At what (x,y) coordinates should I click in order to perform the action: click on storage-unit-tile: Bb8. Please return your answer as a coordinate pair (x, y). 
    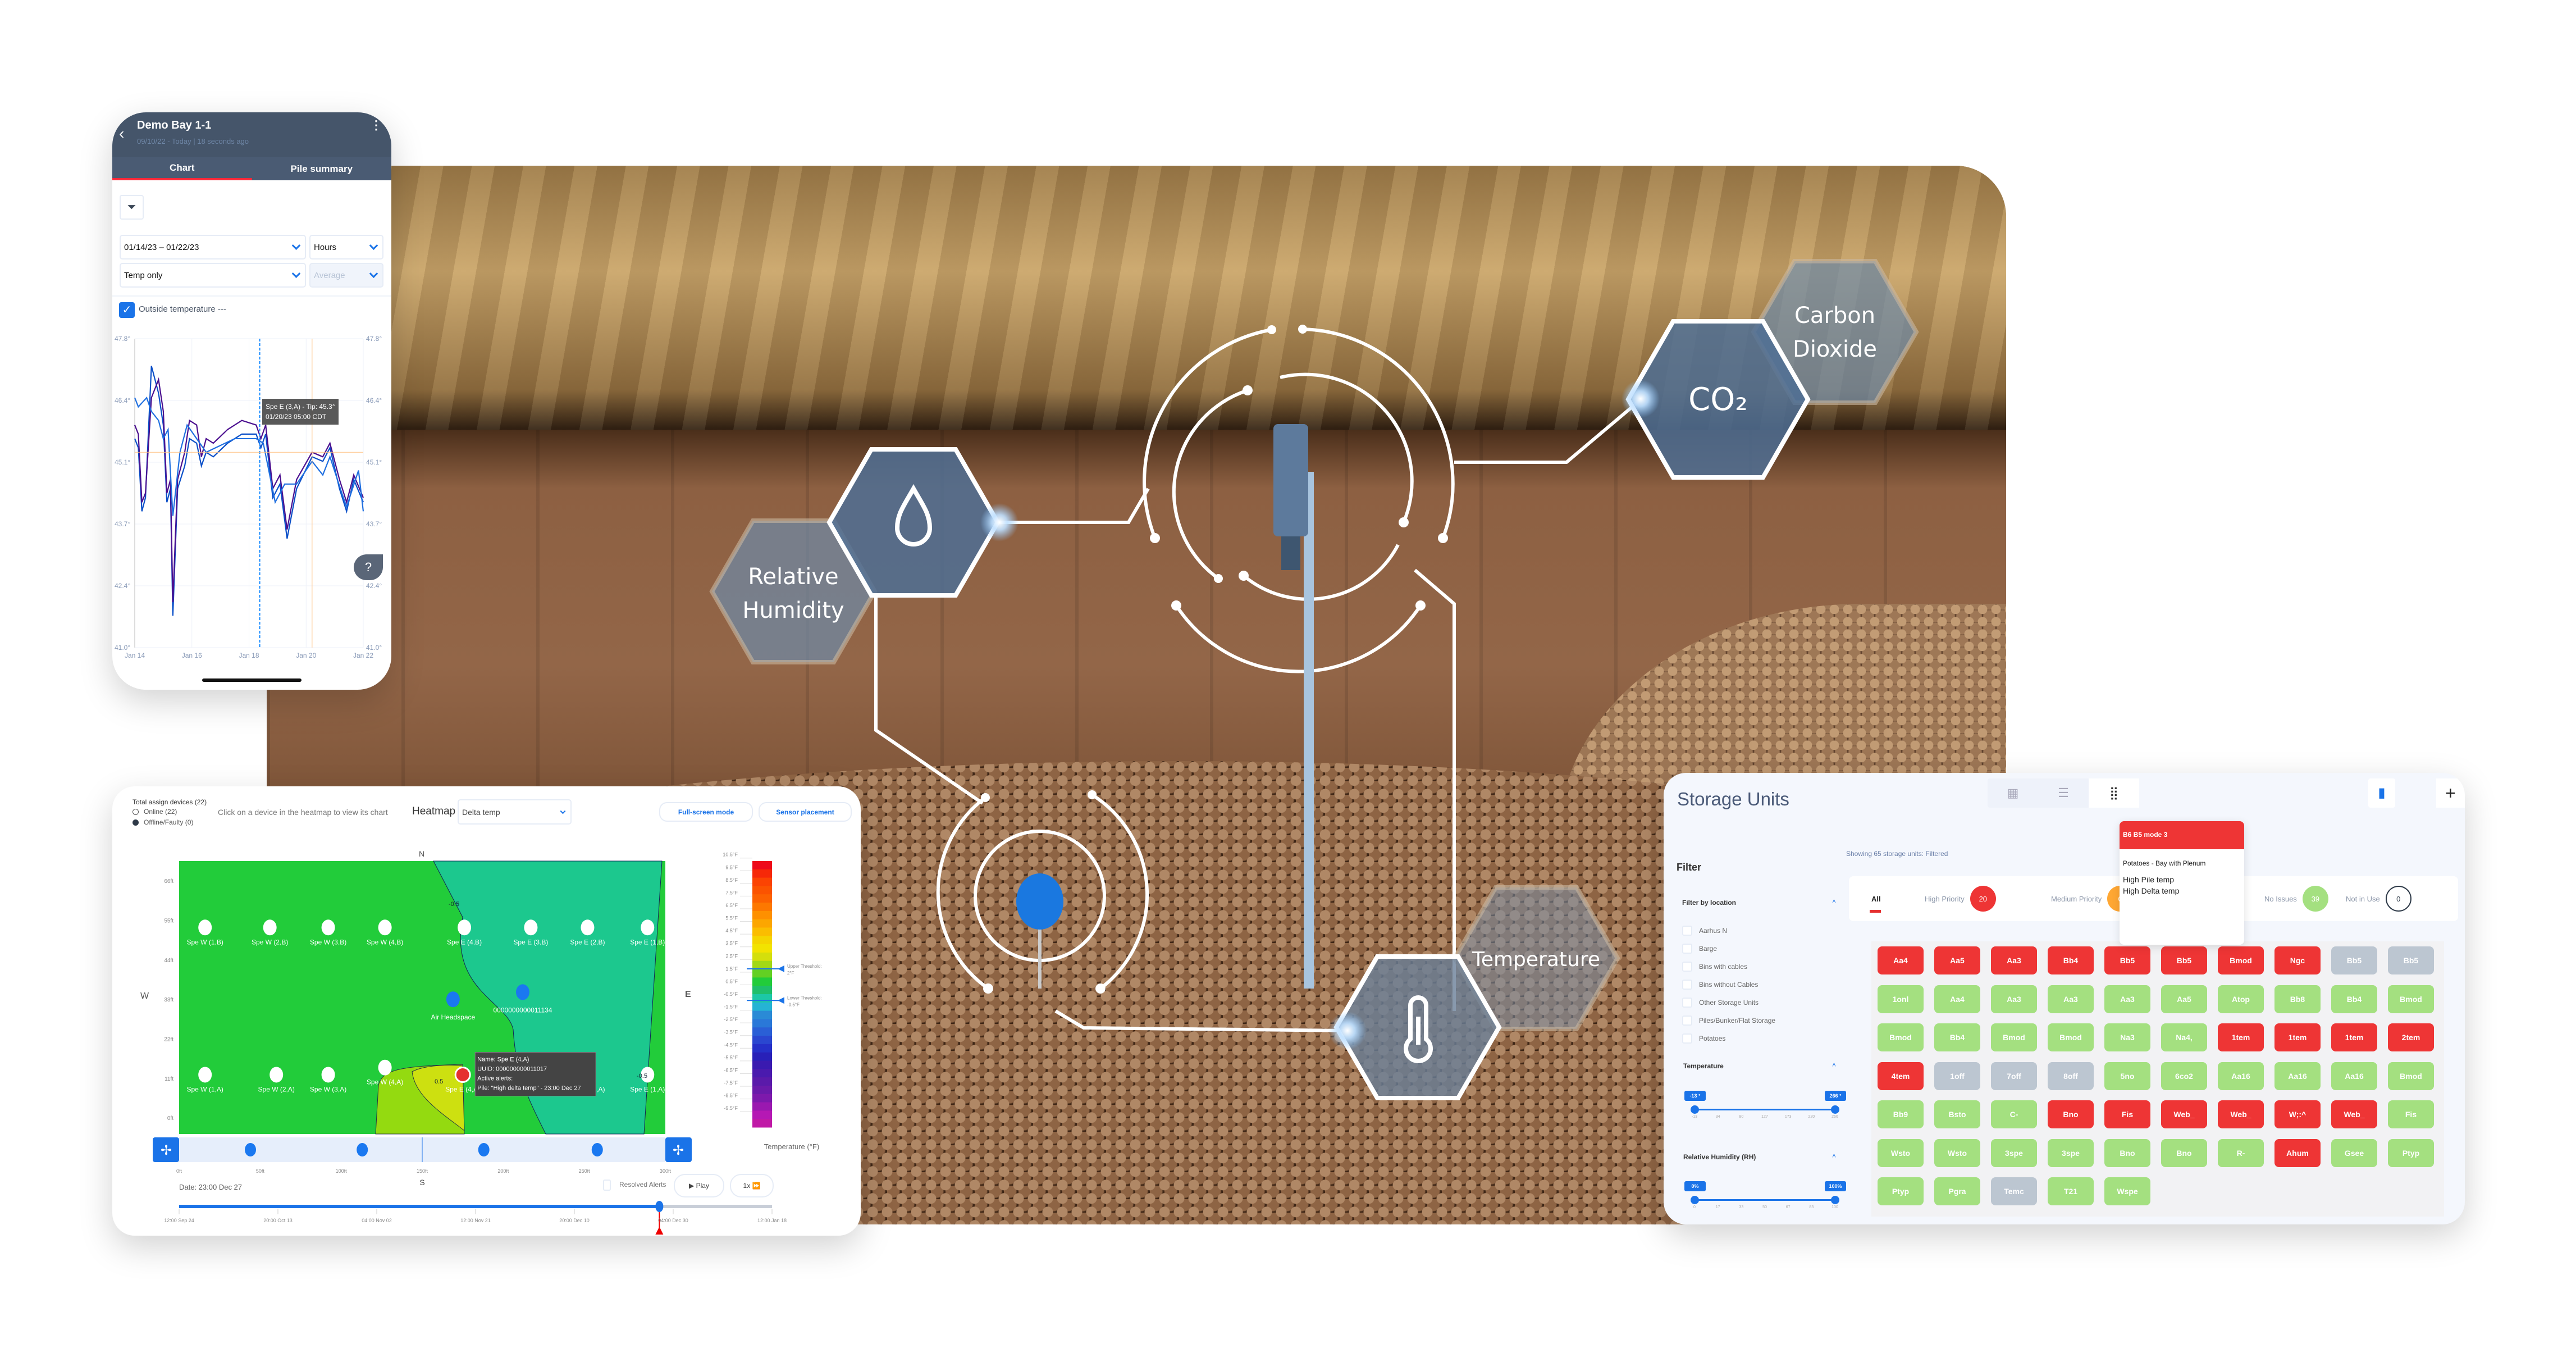
    Looking at the image, I should click on (2297, 999).